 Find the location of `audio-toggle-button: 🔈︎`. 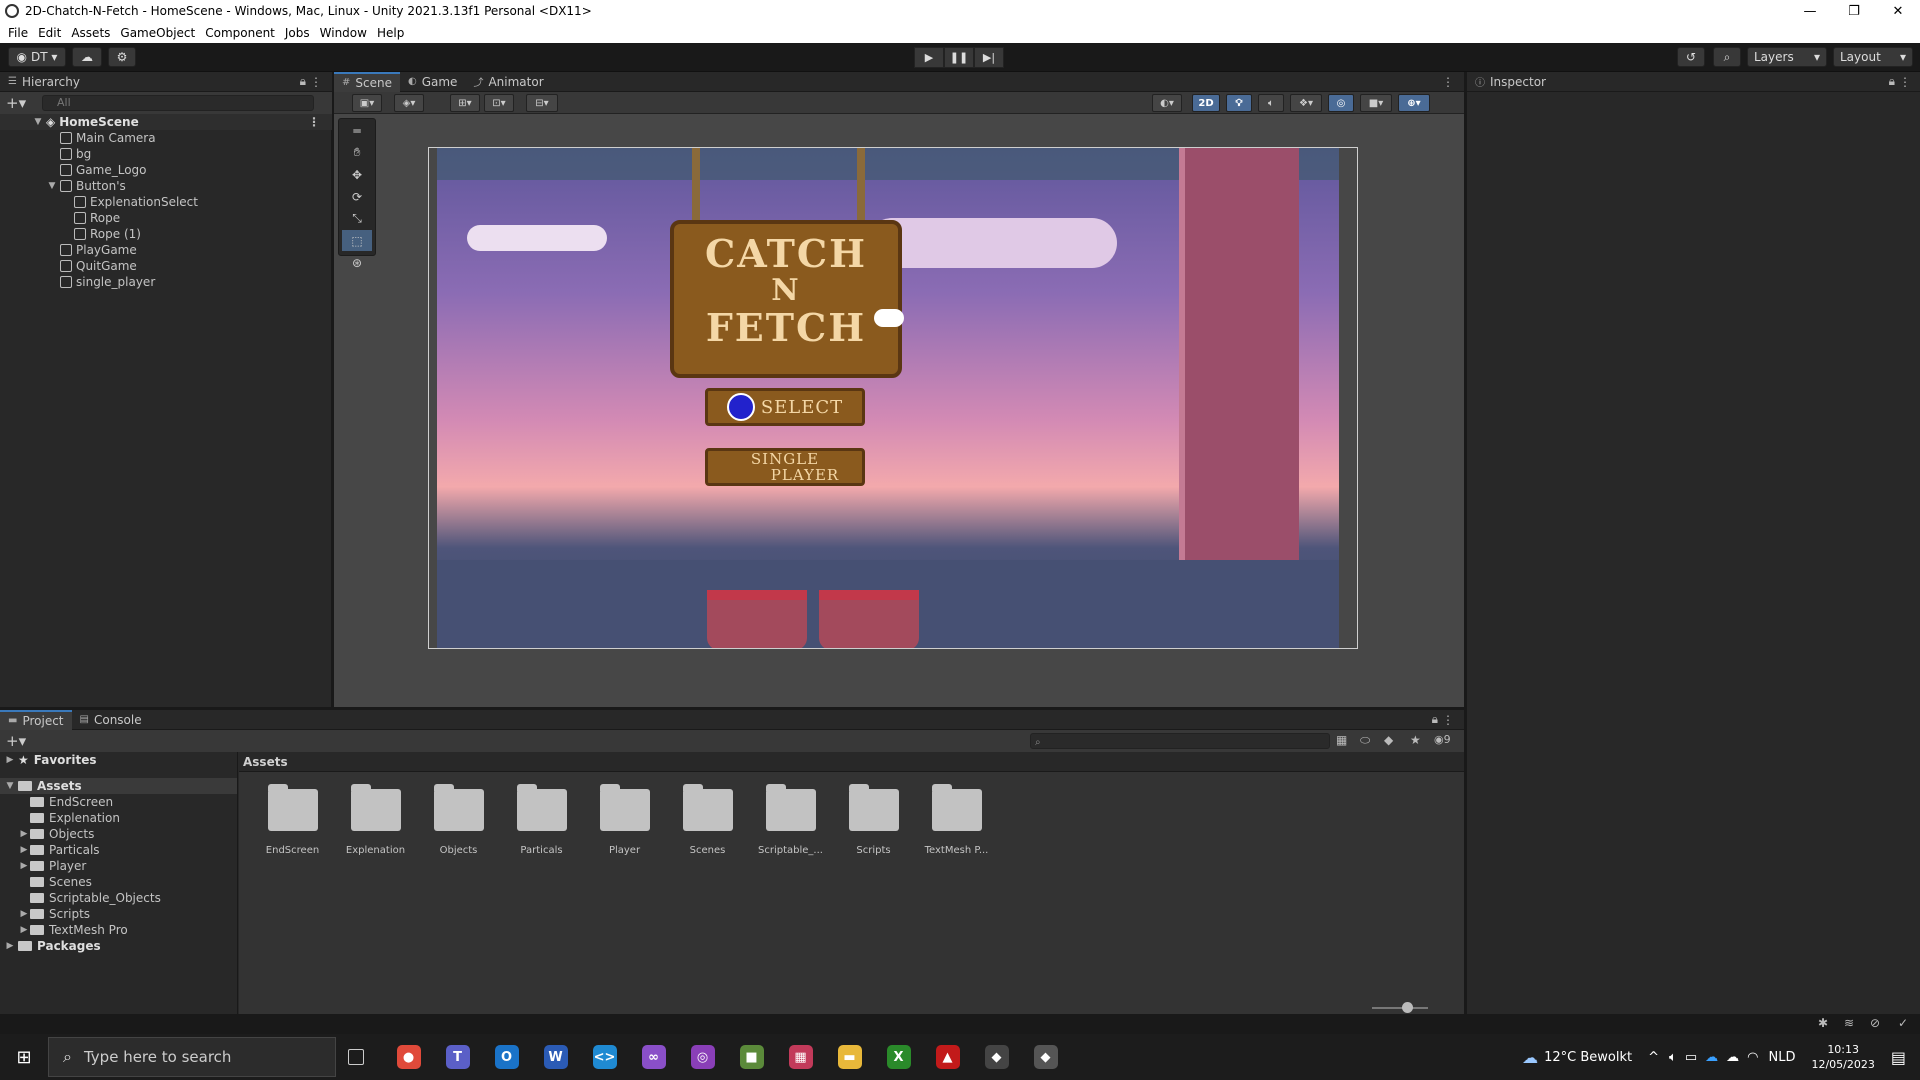

audio-toggle-button: 🔈︎ is located at coordinates (1271, 103).